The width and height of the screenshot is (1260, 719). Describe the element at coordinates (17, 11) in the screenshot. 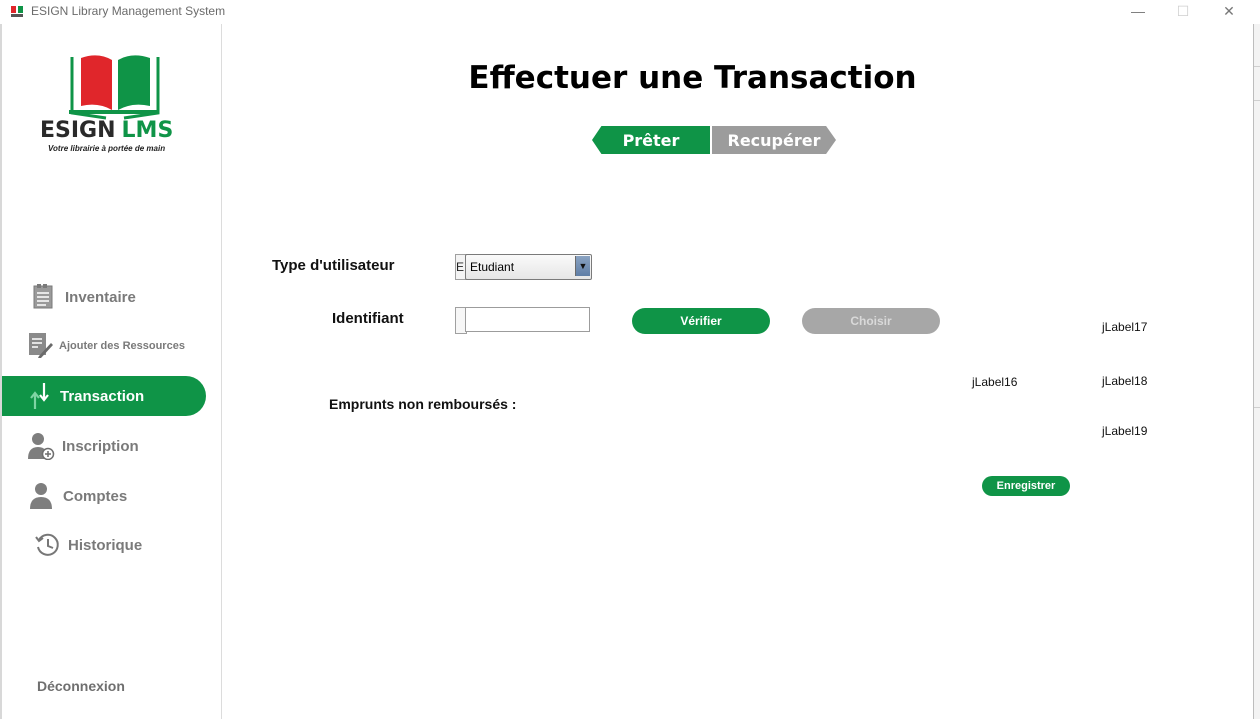

I see `app-icon` at that location.